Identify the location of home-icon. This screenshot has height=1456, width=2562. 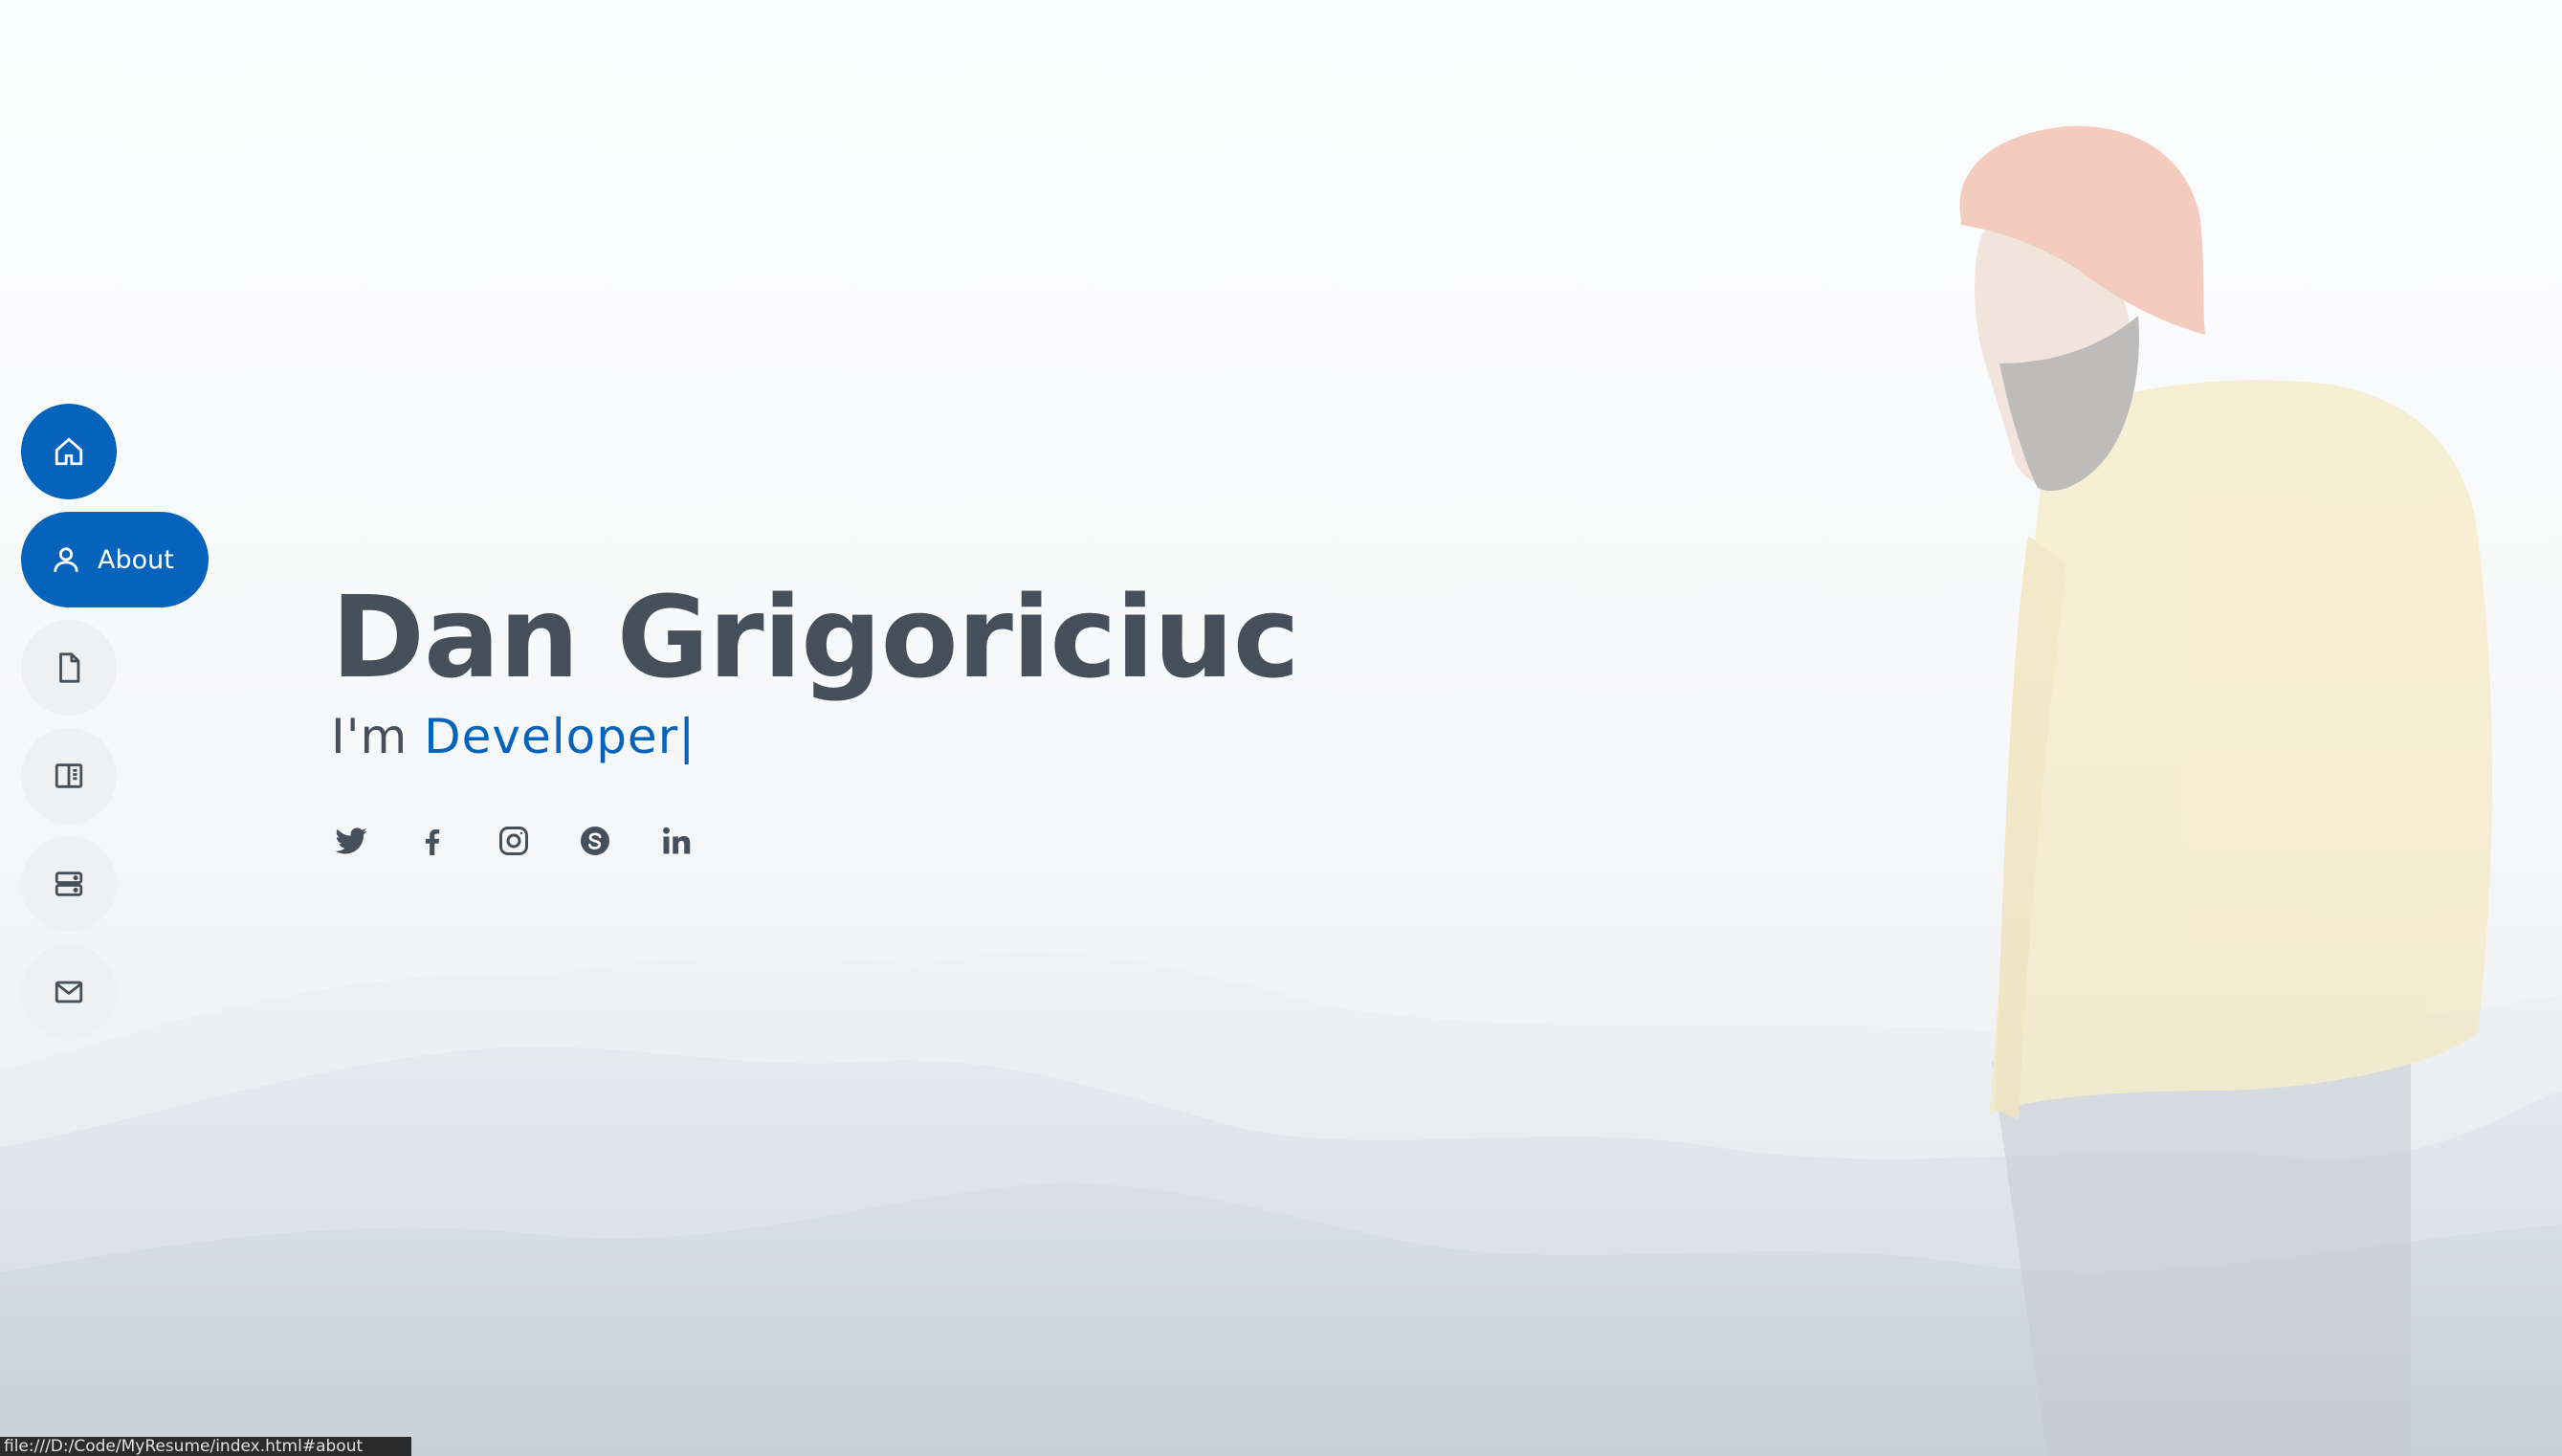
(69, 452).